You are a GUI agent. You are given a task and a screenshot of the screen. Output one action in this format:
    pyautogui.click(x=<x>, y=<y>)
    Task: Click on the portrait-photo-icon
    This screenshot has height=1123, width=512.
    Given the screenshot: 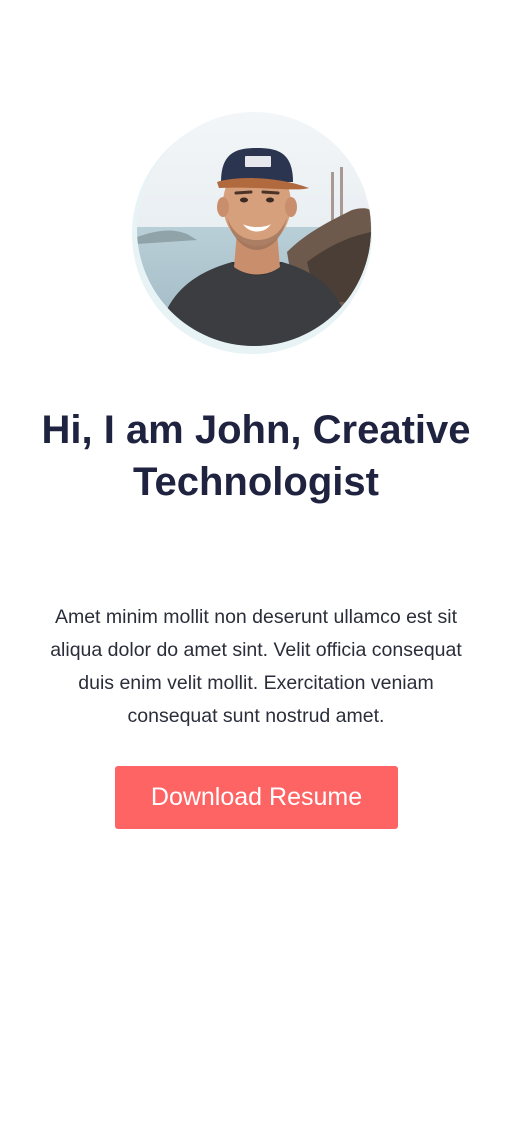 What is the action you would take?
    pyautogui.click(x=254, y=229)
    